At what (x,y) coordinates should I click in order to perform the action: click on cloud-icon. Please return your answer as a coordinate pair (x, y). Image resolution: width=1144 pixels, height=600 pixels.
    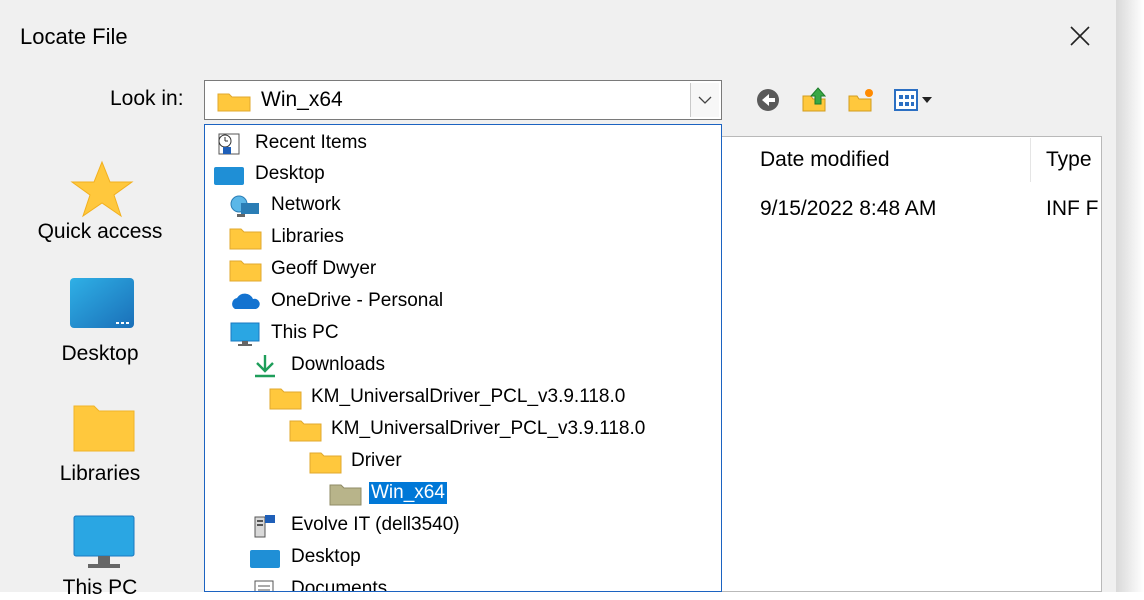
    Looking at the image, I should click on (246, 301).